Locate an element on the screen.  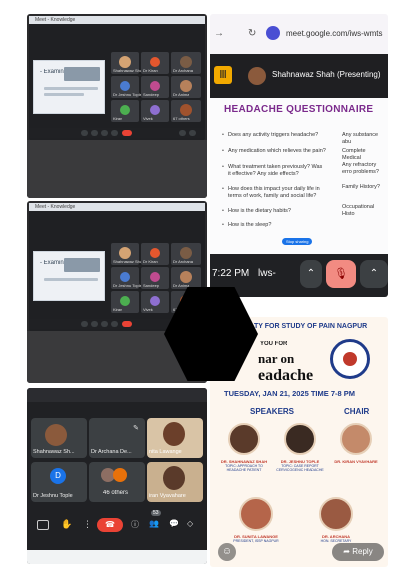
browser-tab-title: Meet - Knowledge is located at coordinates (55, 207).